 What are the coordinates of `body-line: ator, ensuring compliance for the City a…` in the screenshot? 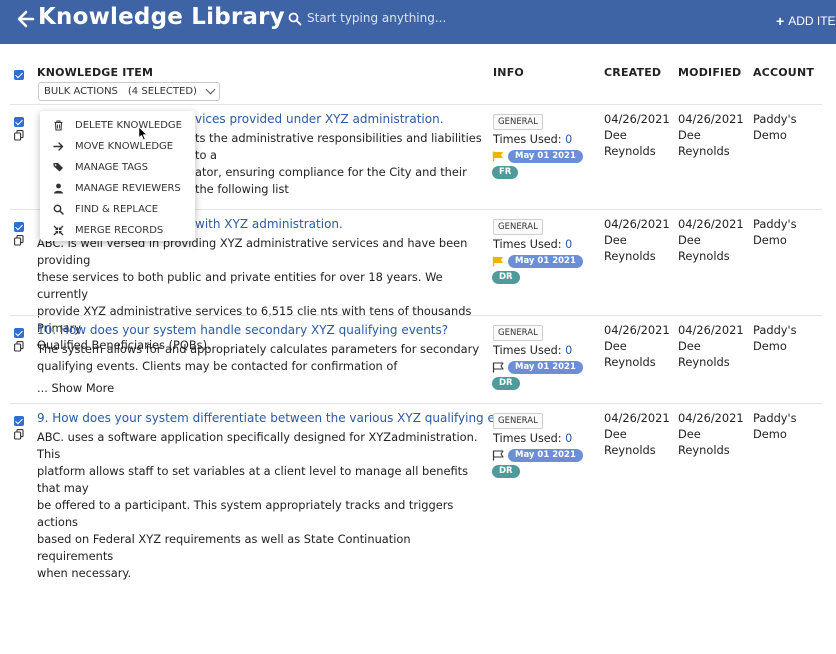 It's located at (331, 172).